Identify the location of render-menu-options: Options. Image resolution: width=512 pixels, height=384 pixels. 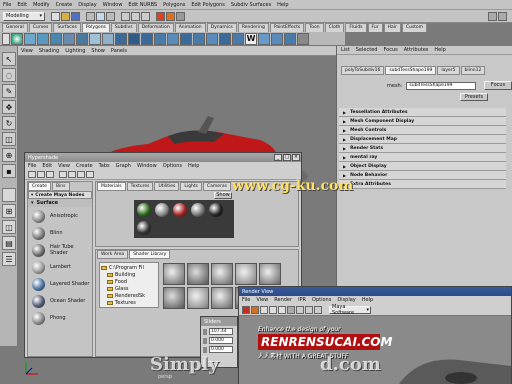
(321, 300).